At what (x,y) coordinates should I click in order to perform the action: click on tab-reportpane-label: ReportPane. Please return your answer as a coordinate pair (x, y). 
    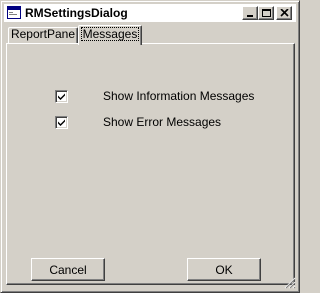
    Looking at the image, I should click on (43, 34).